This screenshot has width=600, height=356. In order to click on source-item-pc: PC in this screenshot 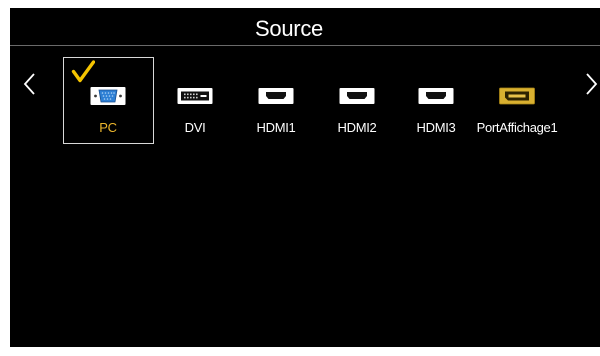, I will do `click(108, 112)`.